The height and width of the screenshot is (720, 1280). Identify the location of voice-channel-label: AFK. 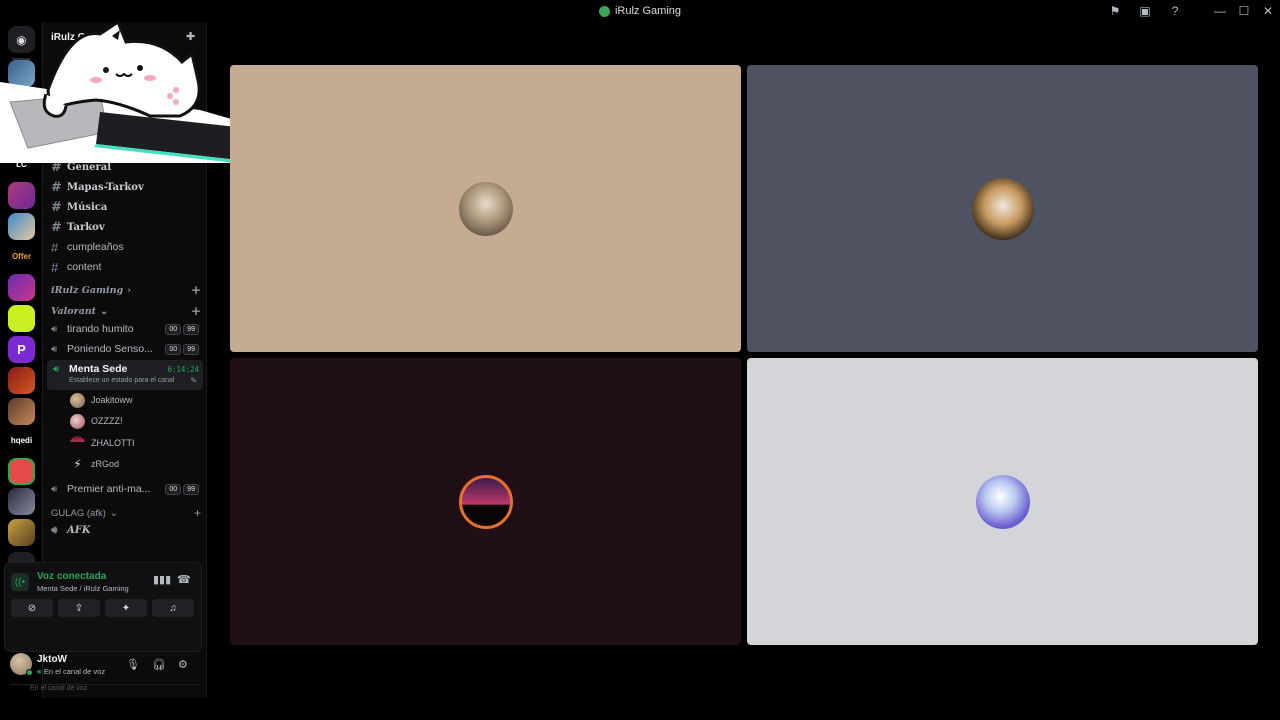
(79, 530).